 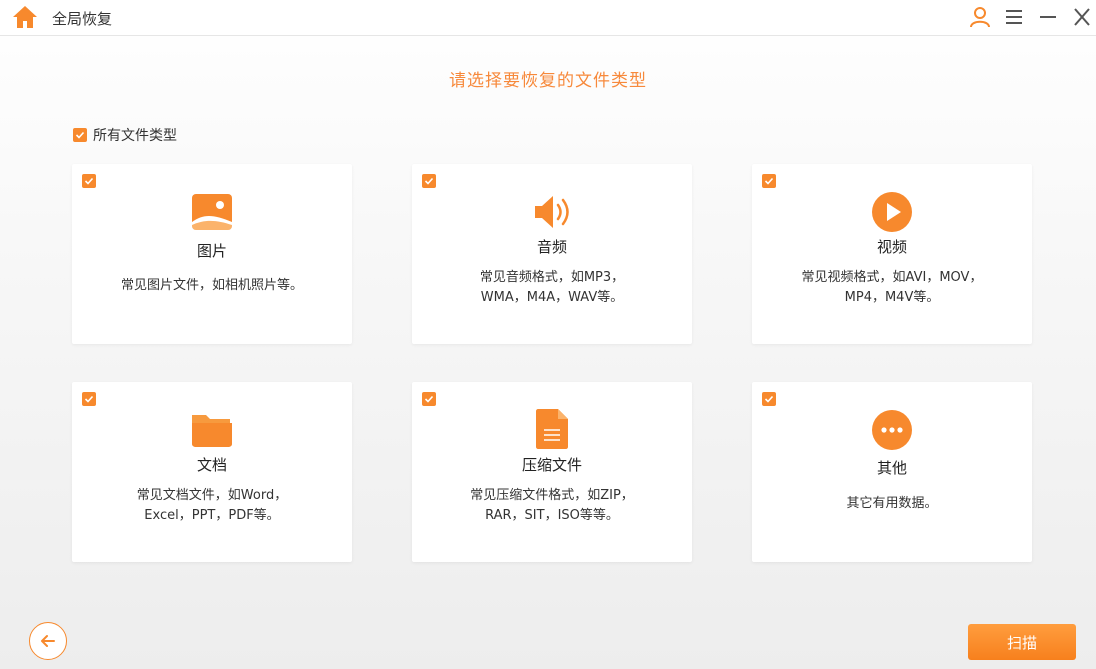 I want to click on card-title: 其他, so click(x=891, y=468).